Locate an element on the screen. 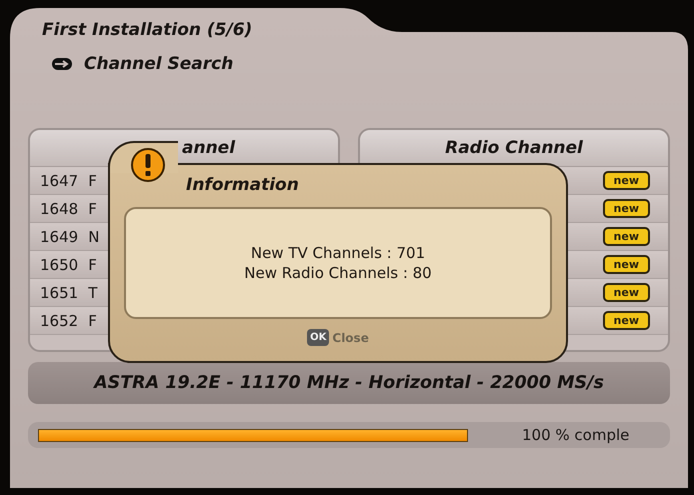 This screenshot has width=694, height=495. close-label: Close is located at coordinates (350, 337).